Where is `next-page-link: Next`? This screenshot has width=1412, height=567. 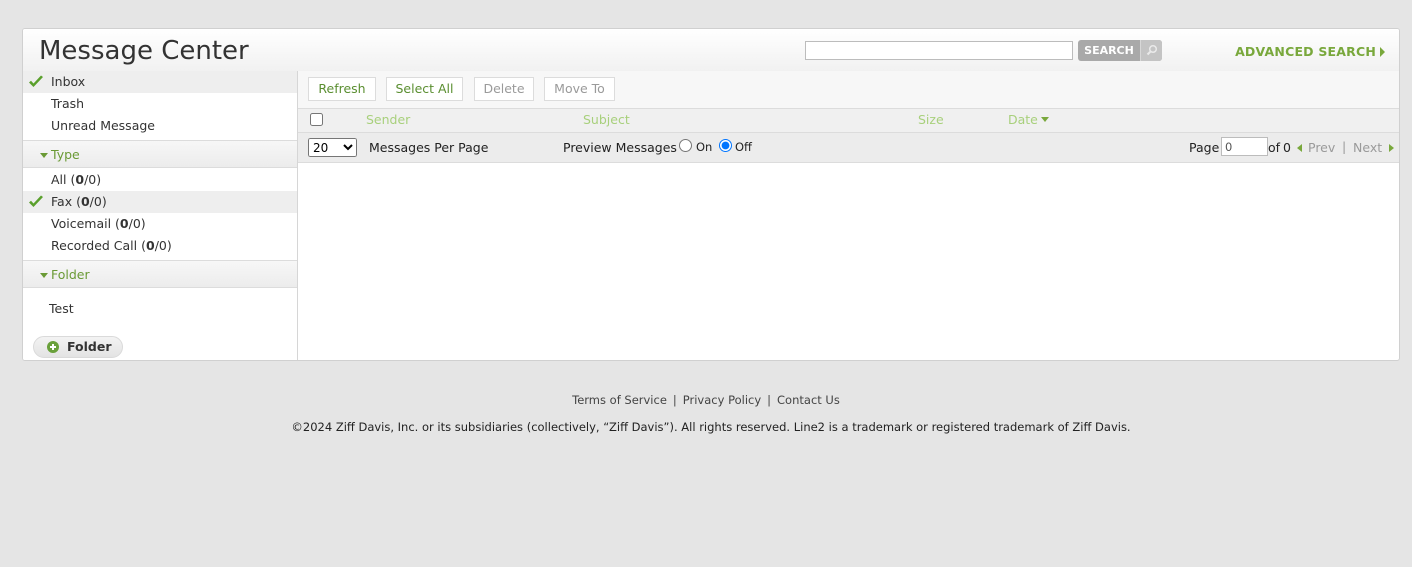 next-page-link: Next is located at coordinates (1367, 147).